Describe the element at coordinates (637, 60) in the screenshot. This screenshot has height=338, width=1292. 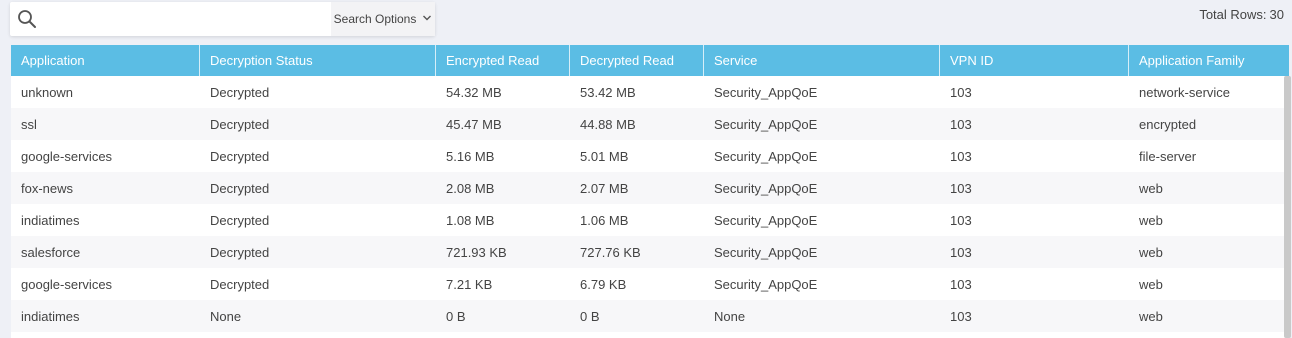
I see `column-header-decrypted-read: Decrypted Read` at that location.